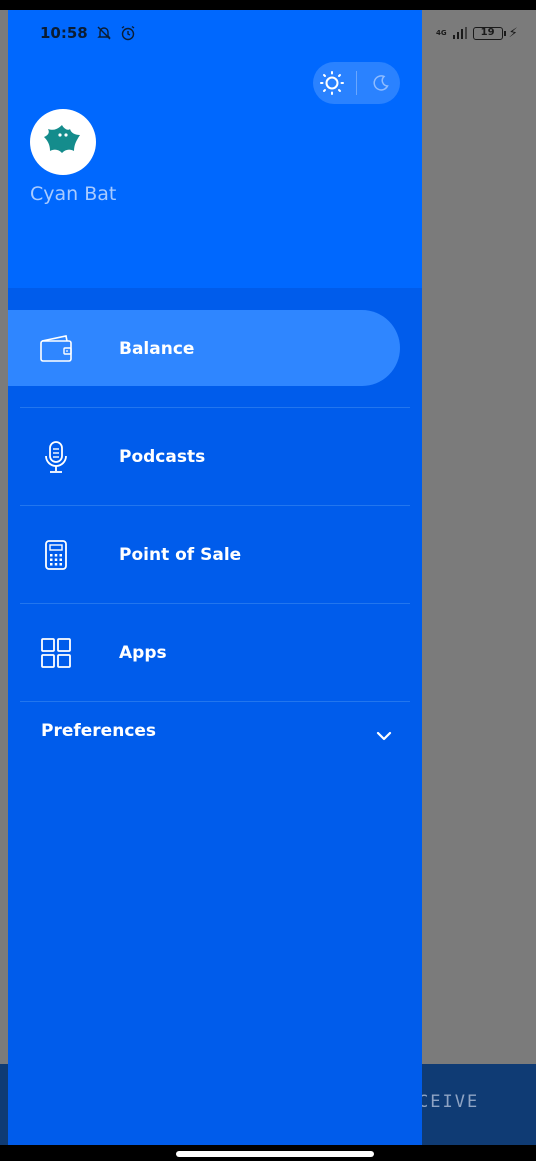 This screenshot has width=536, height=1161. I want to click on light-theme-button, so click(332, 83).